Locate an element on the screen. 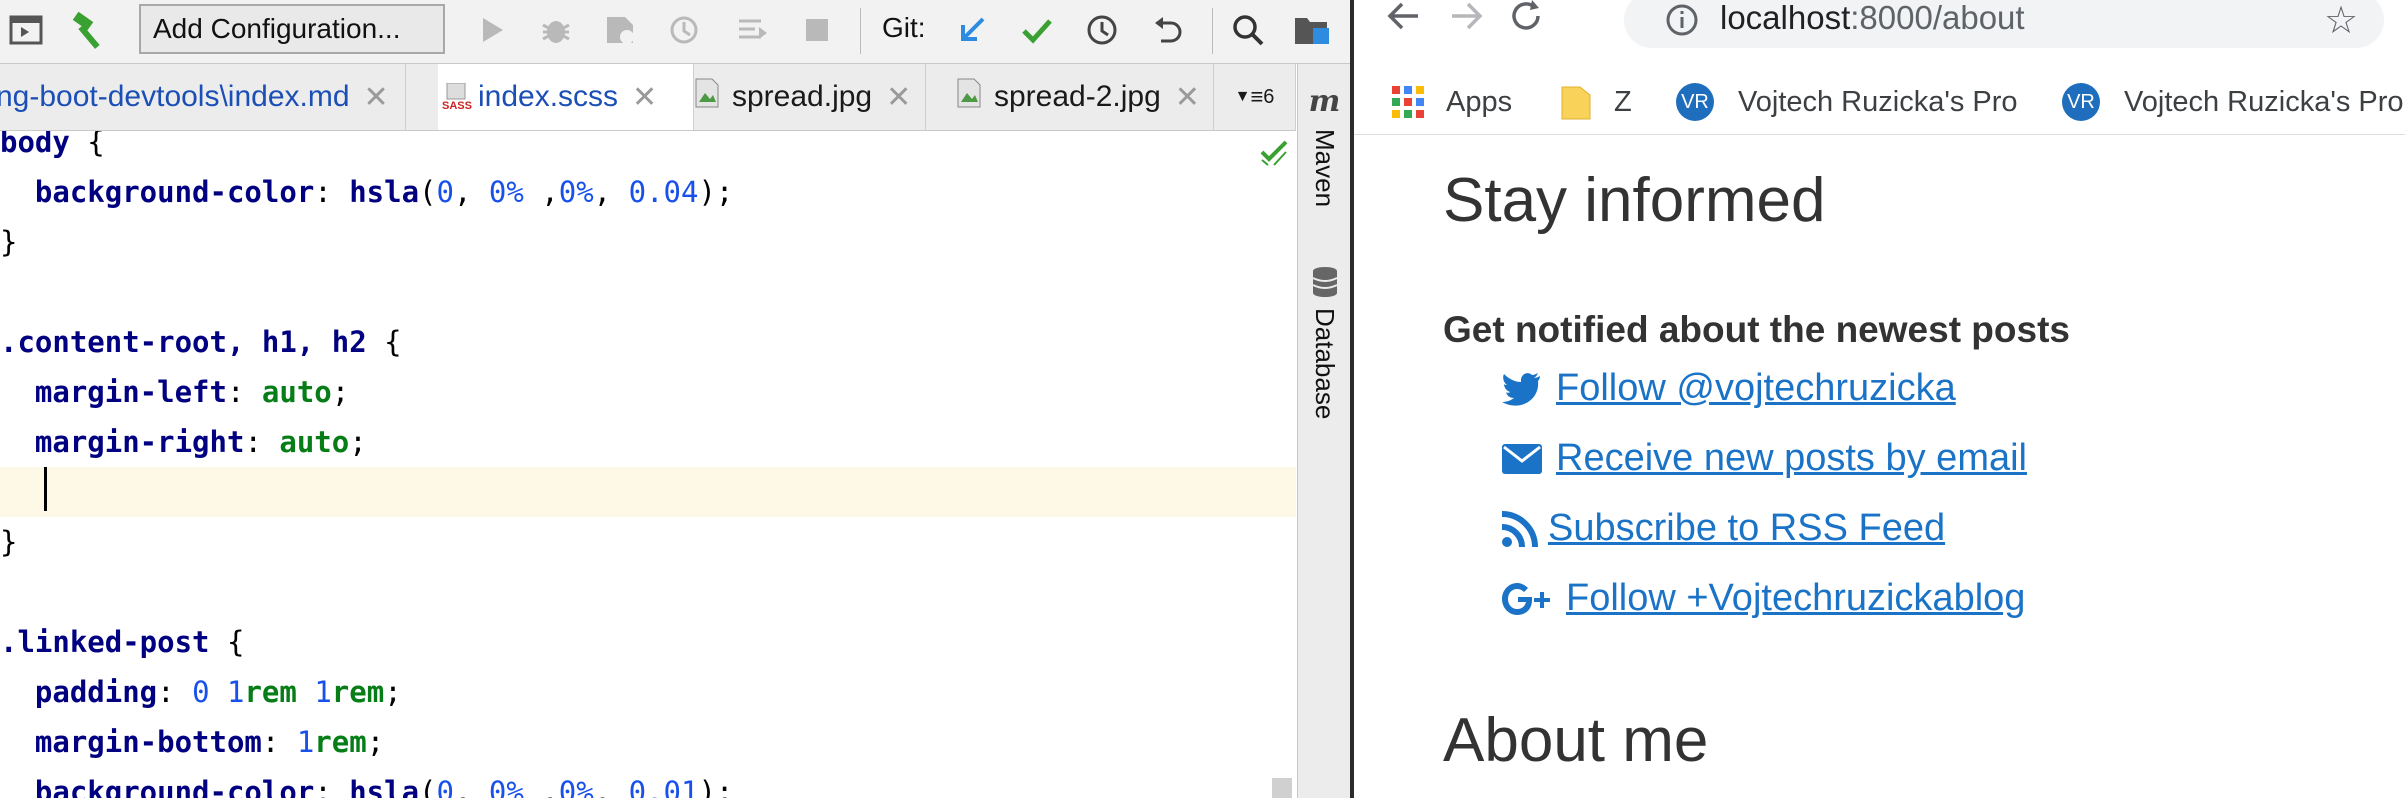 The image size is (2405, 798). list-item: Receive new posts by email is located at coordinates (1764, 458).